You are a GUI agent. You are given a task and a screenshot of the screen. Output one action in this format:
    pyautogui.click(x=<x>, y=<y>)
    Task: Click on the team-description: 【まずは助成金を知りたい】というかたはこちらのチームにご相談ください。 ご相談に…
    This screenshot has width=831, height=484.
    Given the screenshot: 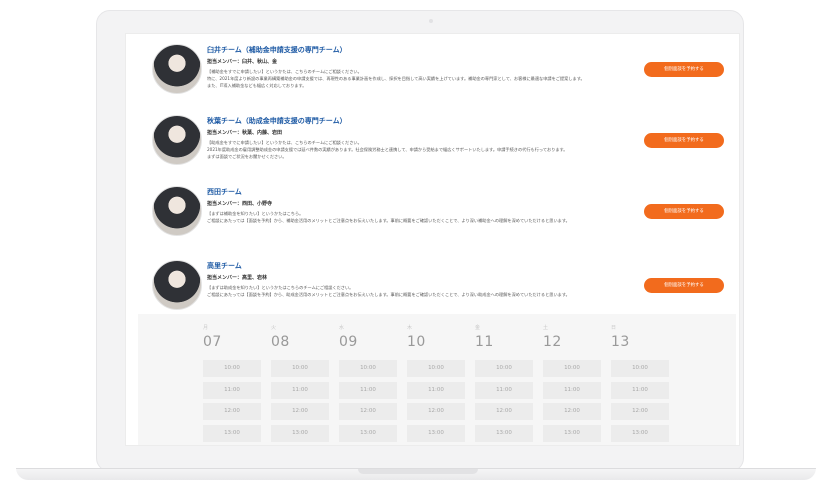 What is the action you would take?
    pyautogui.click(x=388, y=291)
    